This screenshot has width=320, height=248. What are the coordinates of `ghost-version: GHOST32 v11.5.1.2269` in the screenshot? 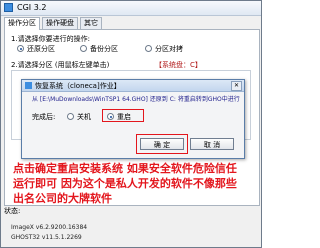 It's located at (46, 237).